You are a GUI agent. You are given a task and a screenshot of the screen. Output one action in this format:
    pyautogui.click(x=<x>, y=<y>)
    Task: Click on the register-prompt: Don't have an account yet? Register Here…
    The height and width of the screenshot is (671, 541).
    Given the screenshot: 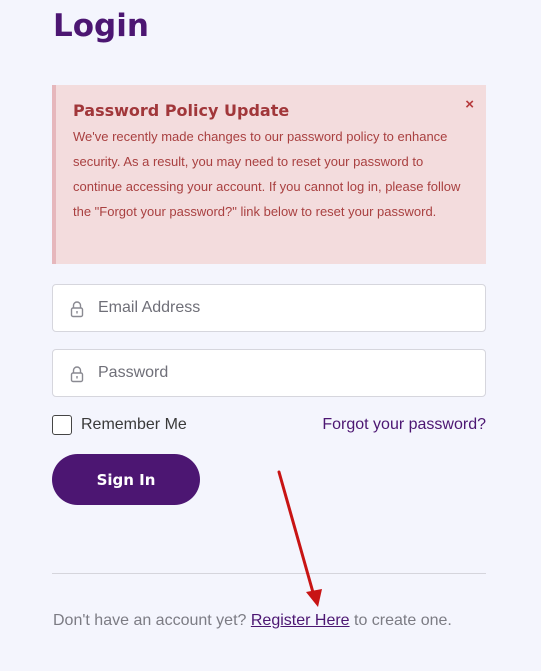 What is the action you would take?
    pyautogui.click(x=252, y=621)
    